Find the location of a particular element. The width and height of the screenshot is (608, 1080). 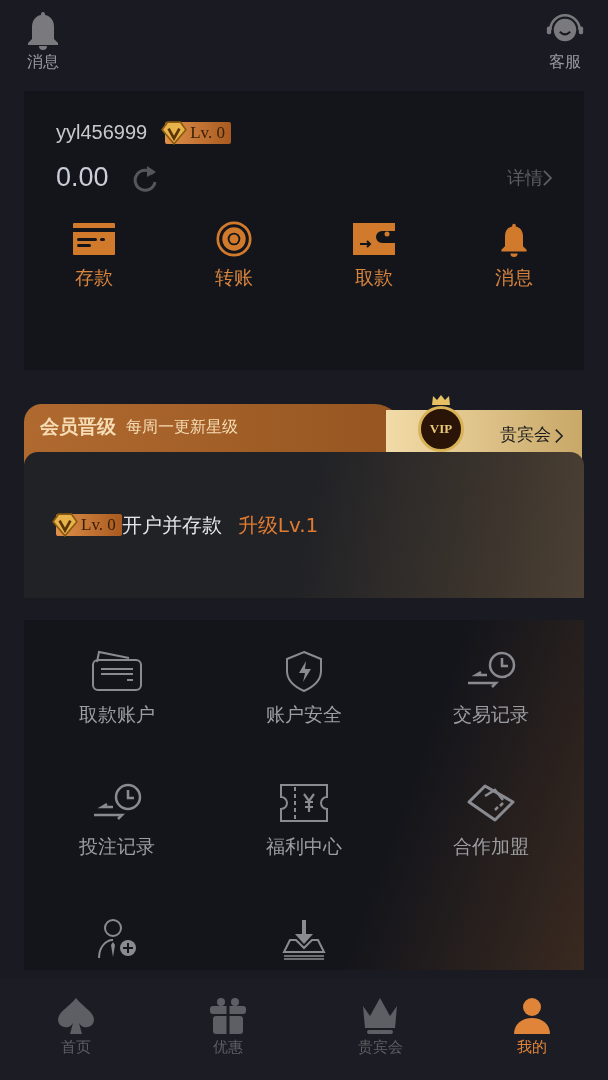

menu-item: 交易记录 is located at coordinates (490, 698).